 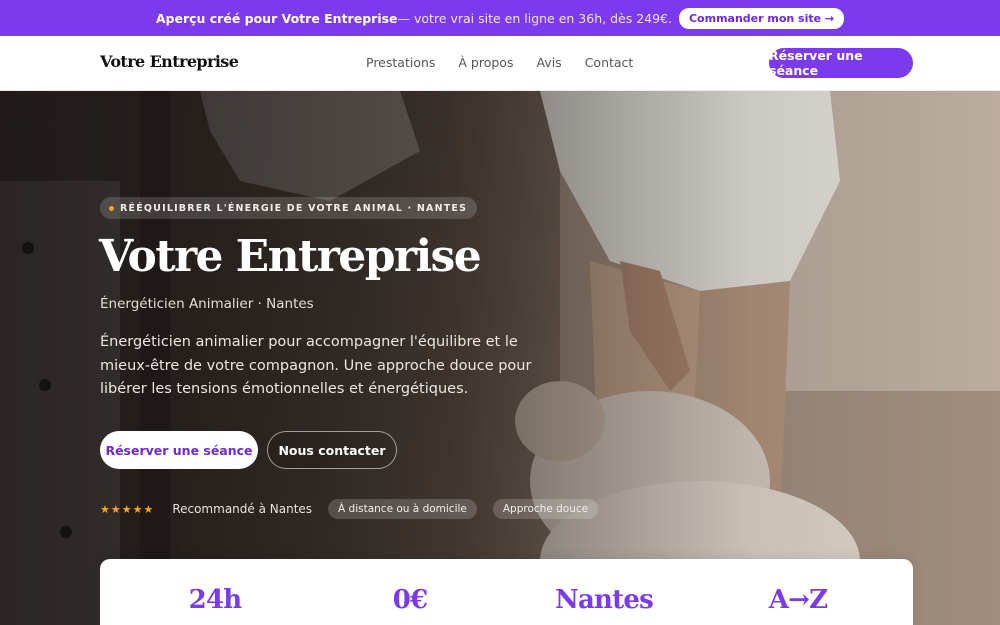 I want to click on pill-gentle-approach: Approche douce, so click(x=545, y=509).